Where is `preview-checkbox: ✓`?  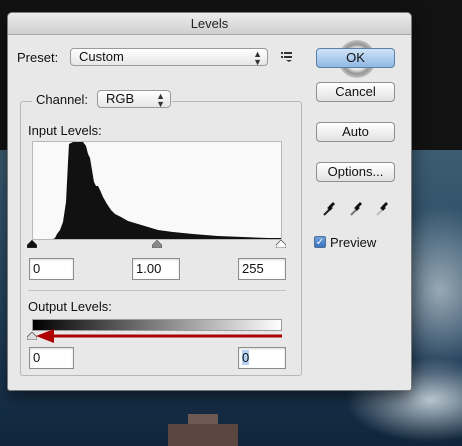
preview-checkbox: ✓ is located at coordinates (320, 242).